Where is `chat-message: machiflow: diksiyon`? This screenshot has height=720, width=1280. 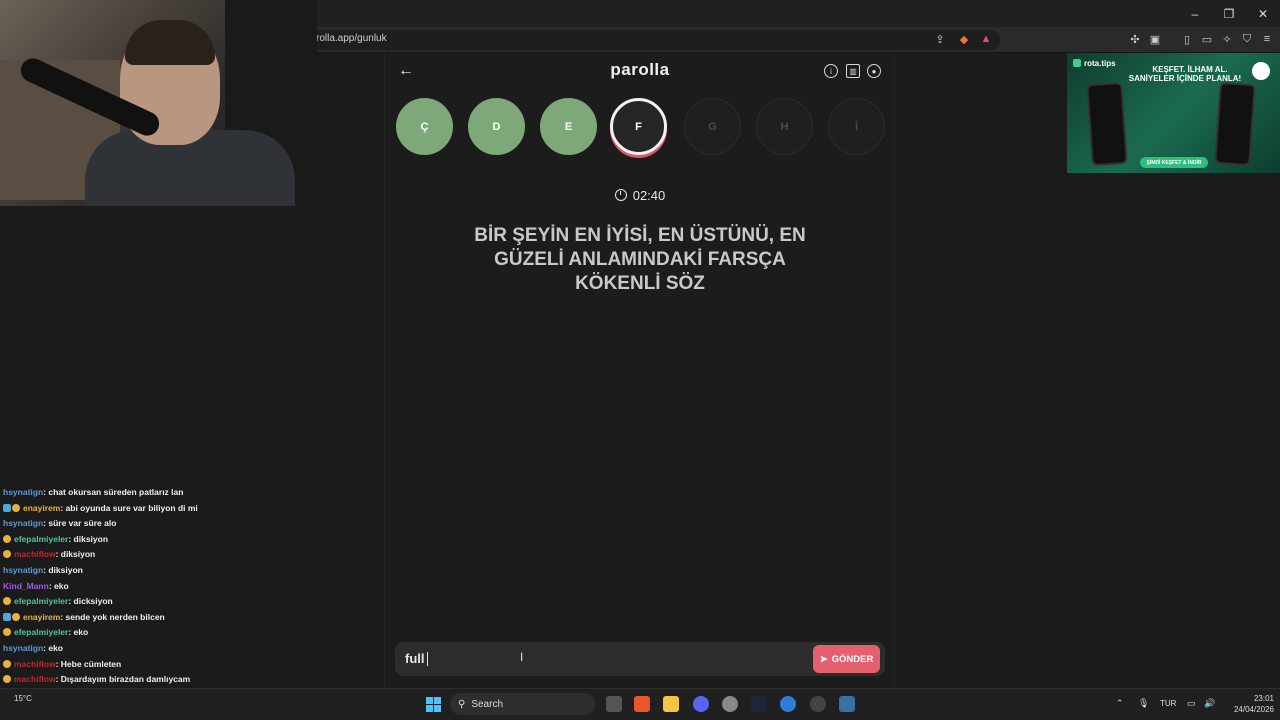 chat-message: machiflow: diksiyon is located at coordinates (49, 554).